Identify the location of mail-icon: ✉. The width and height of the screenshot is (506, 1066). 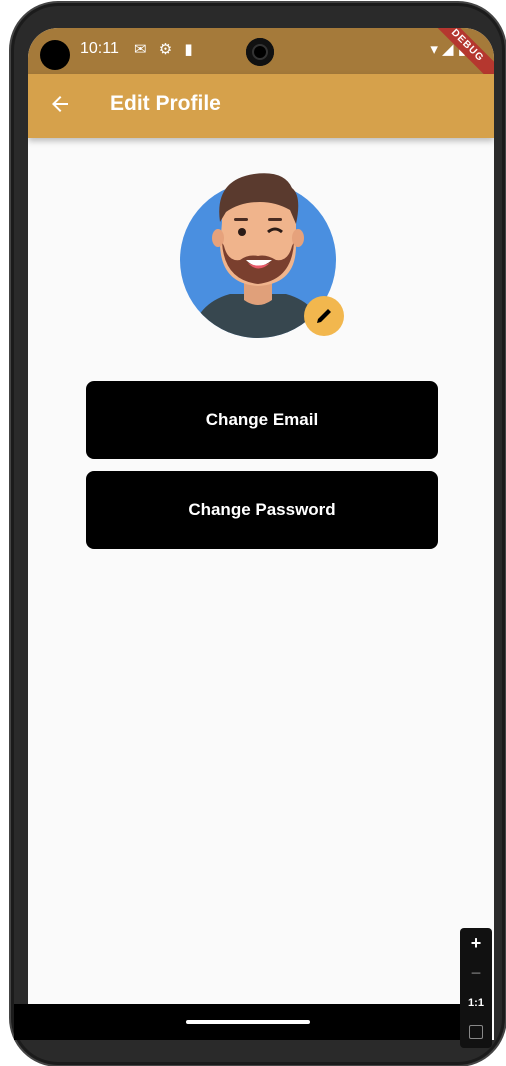
(142, 49).